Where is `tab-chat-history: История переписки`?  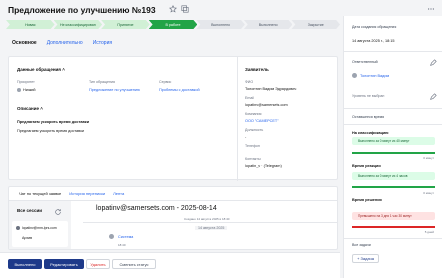 tab-chat-history: История переписки is located at coordinates (87, 193).